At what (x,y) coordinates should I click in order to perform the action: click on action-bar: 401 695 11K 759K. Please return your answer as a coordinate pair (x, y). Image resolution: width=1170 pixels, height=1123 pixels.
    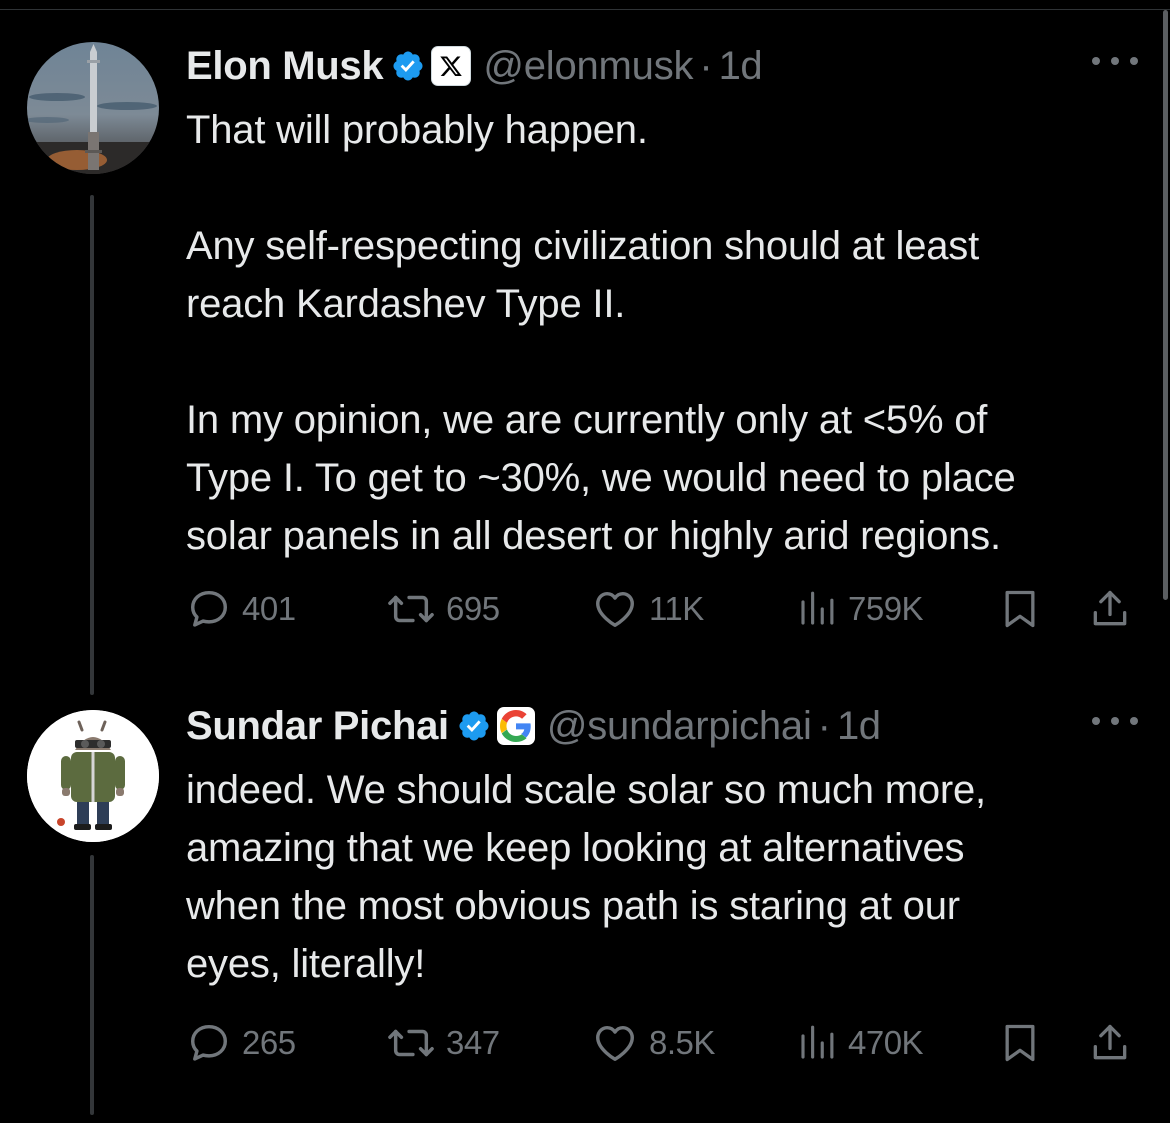
    Looking at the image, I should click on (663, 609).